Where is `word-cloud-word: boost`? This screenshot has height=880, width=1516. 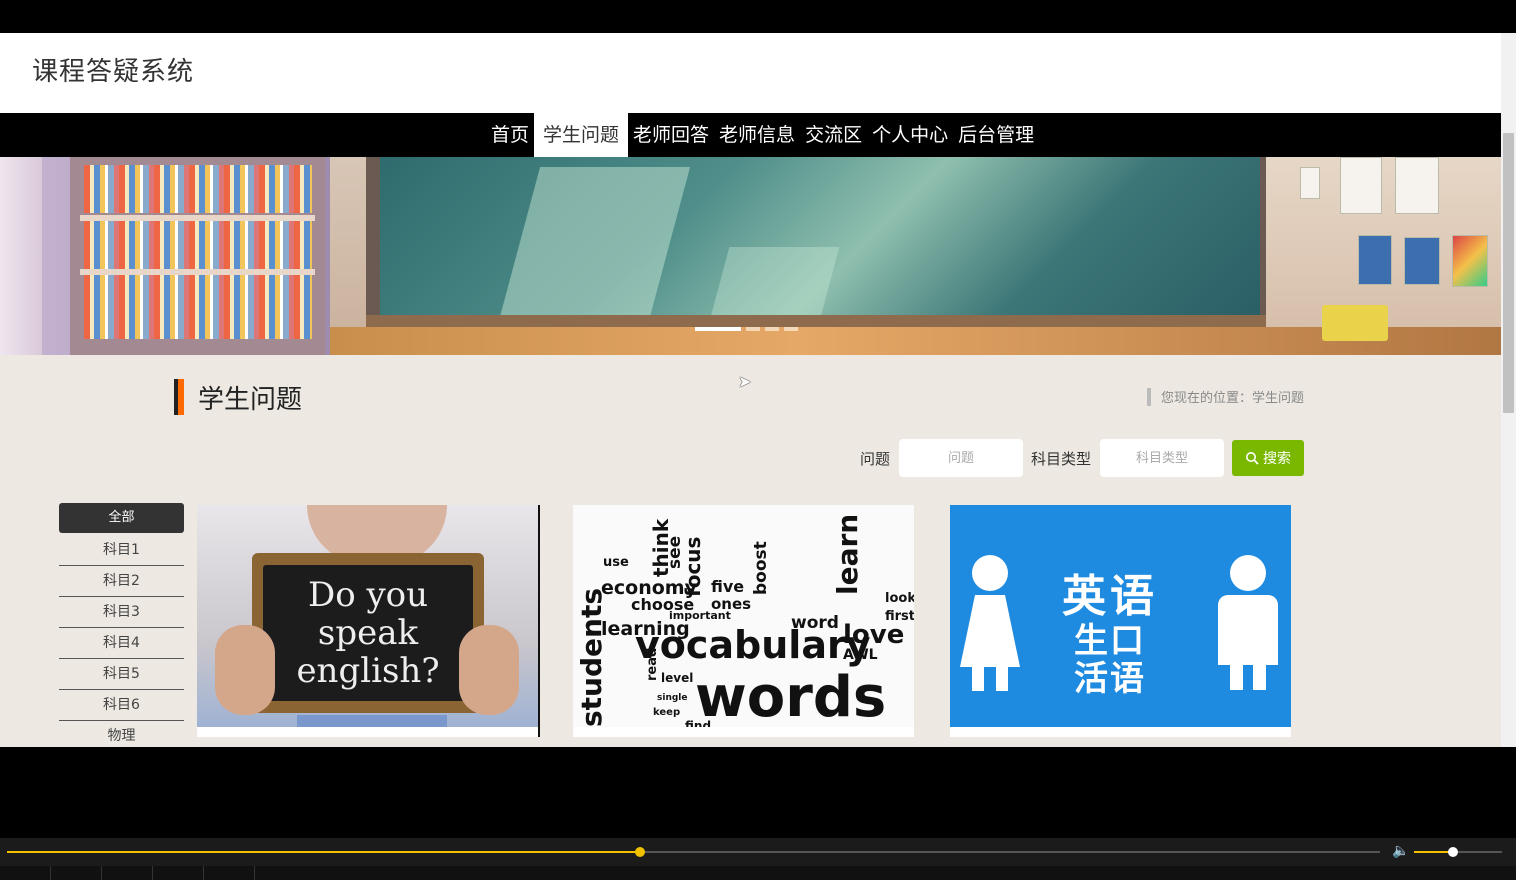
word-cloud-word: boost is located at coordinates (761, 568).